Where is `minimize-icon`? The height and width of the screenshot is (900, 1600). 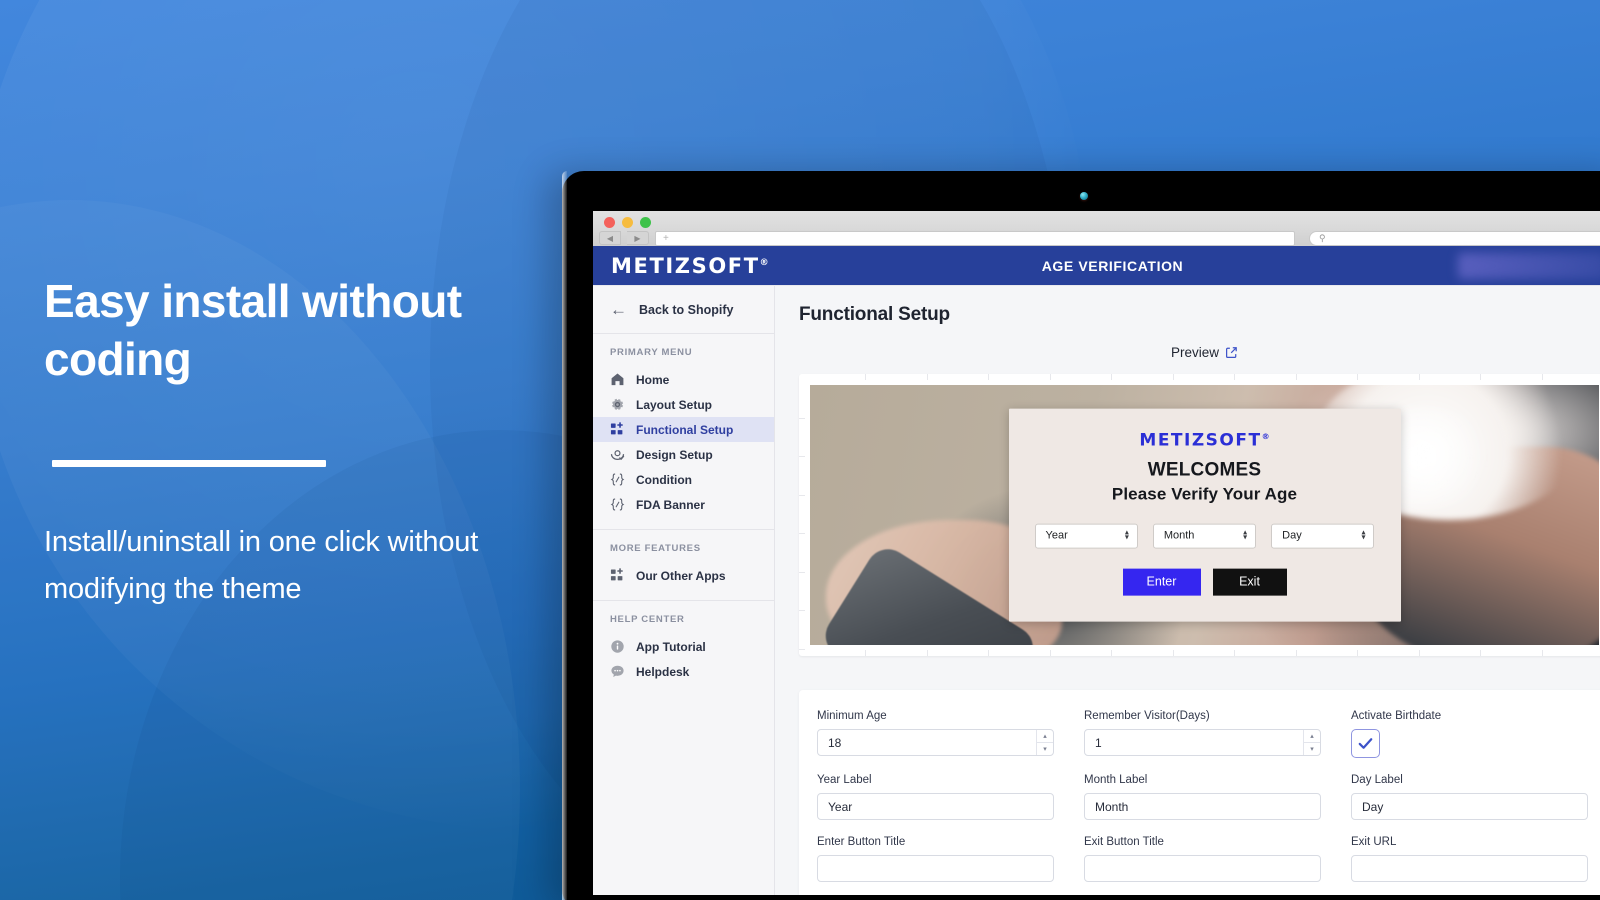 minimize-icon is located at coordinates (627, 222).